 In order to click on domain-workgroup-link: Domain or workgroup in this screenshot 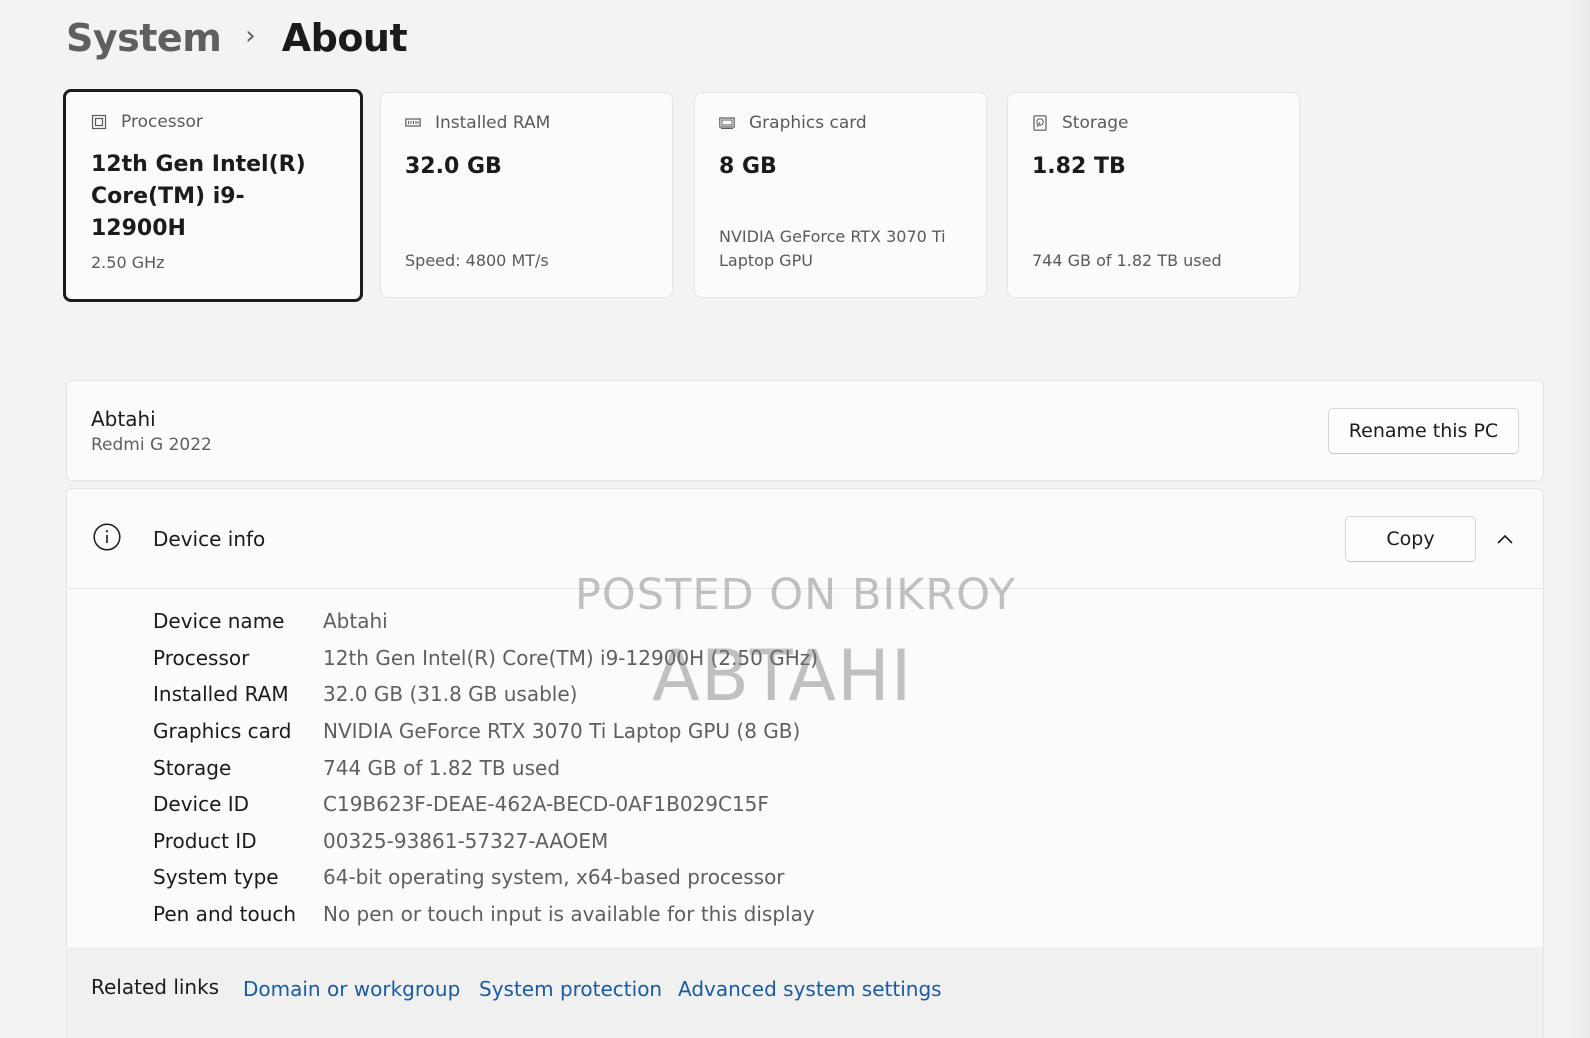, I will do `click(351, 989)`.